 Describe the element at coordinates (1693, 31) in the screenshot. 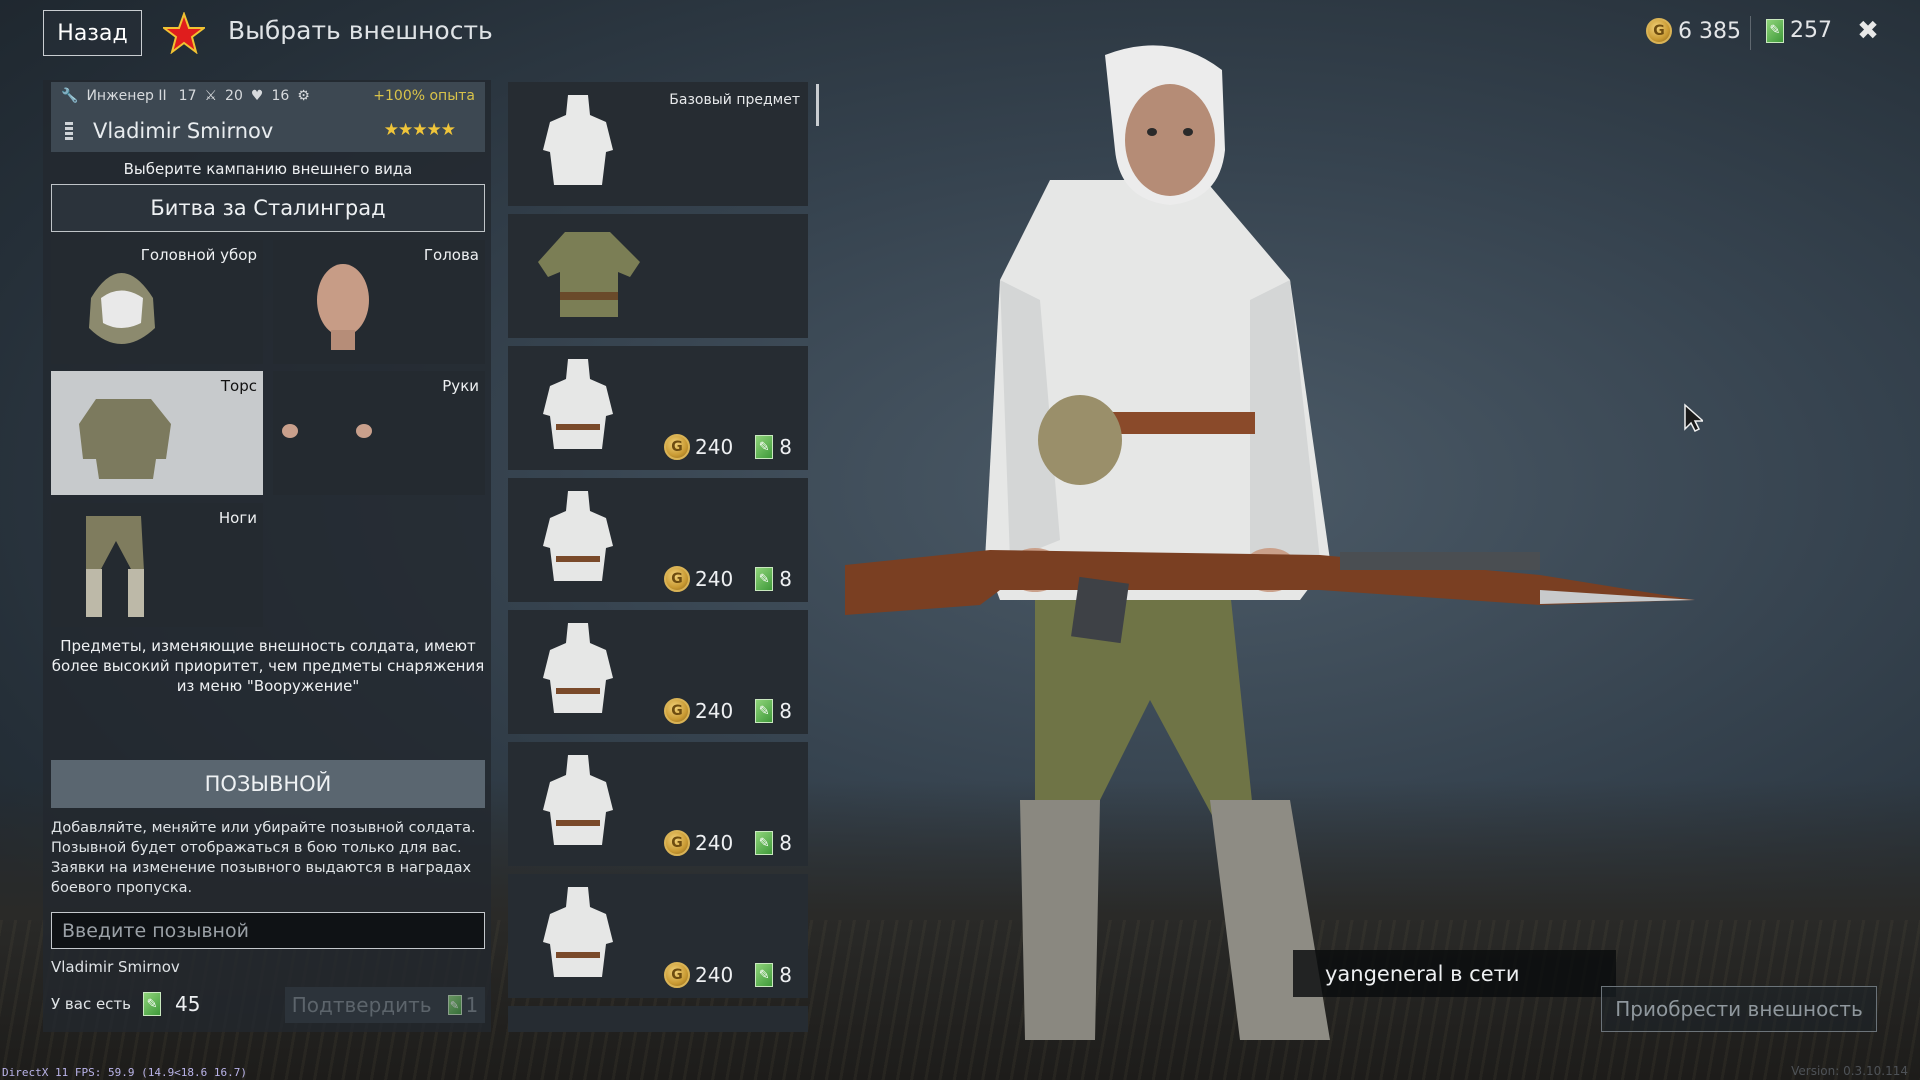

I see `gold-balance: G 6 385` at that location.